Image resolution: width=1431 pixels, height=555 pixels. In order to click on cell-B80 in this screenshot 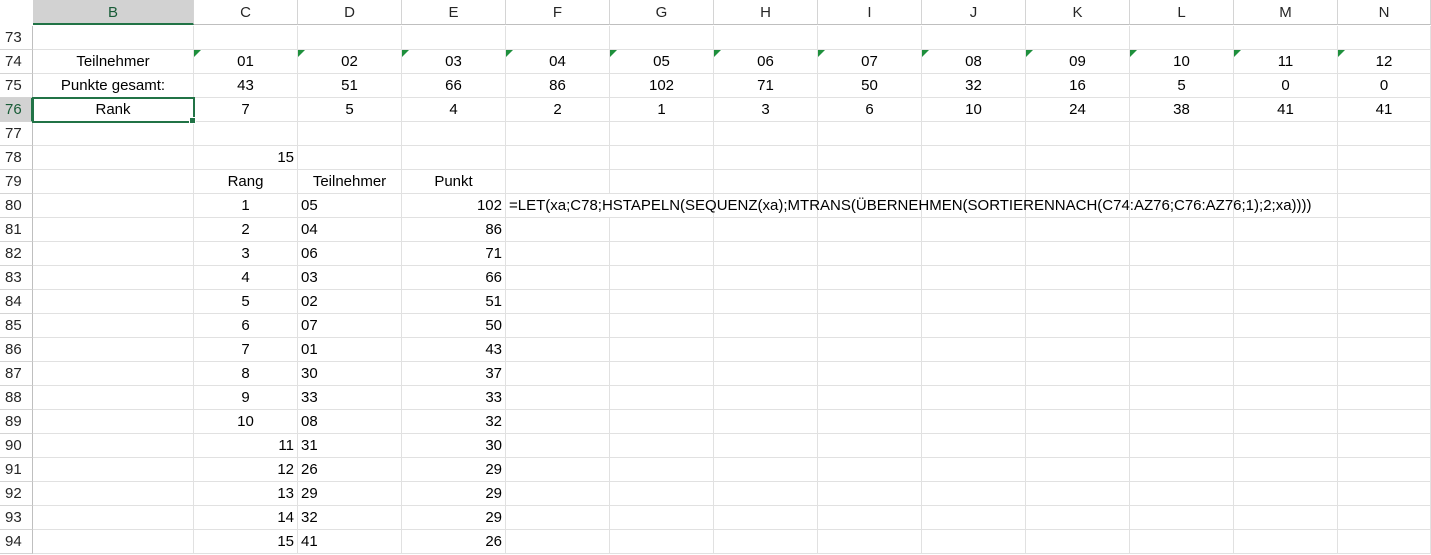, I will do `click(113, 206)`.